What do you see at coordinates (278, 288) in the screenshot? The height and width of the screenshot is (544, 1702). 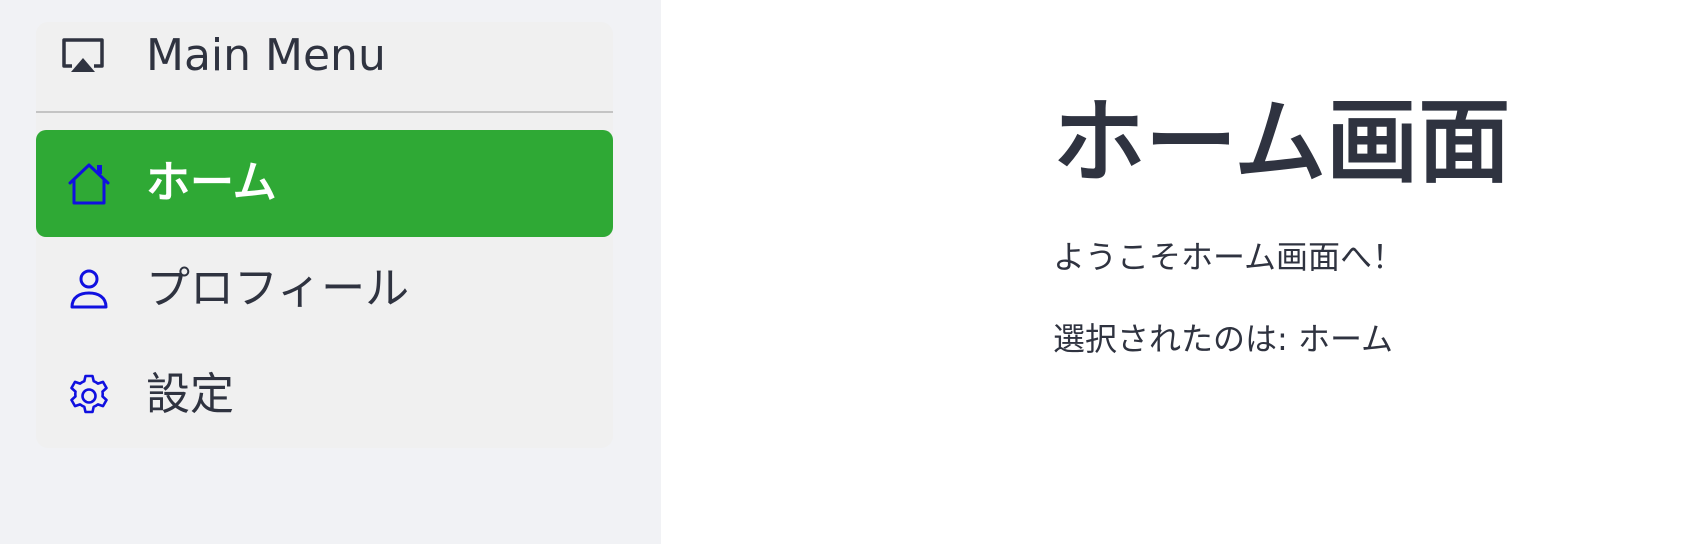 I see `sidebar-item-label: プロフィール` at bounding box center [278, 288].